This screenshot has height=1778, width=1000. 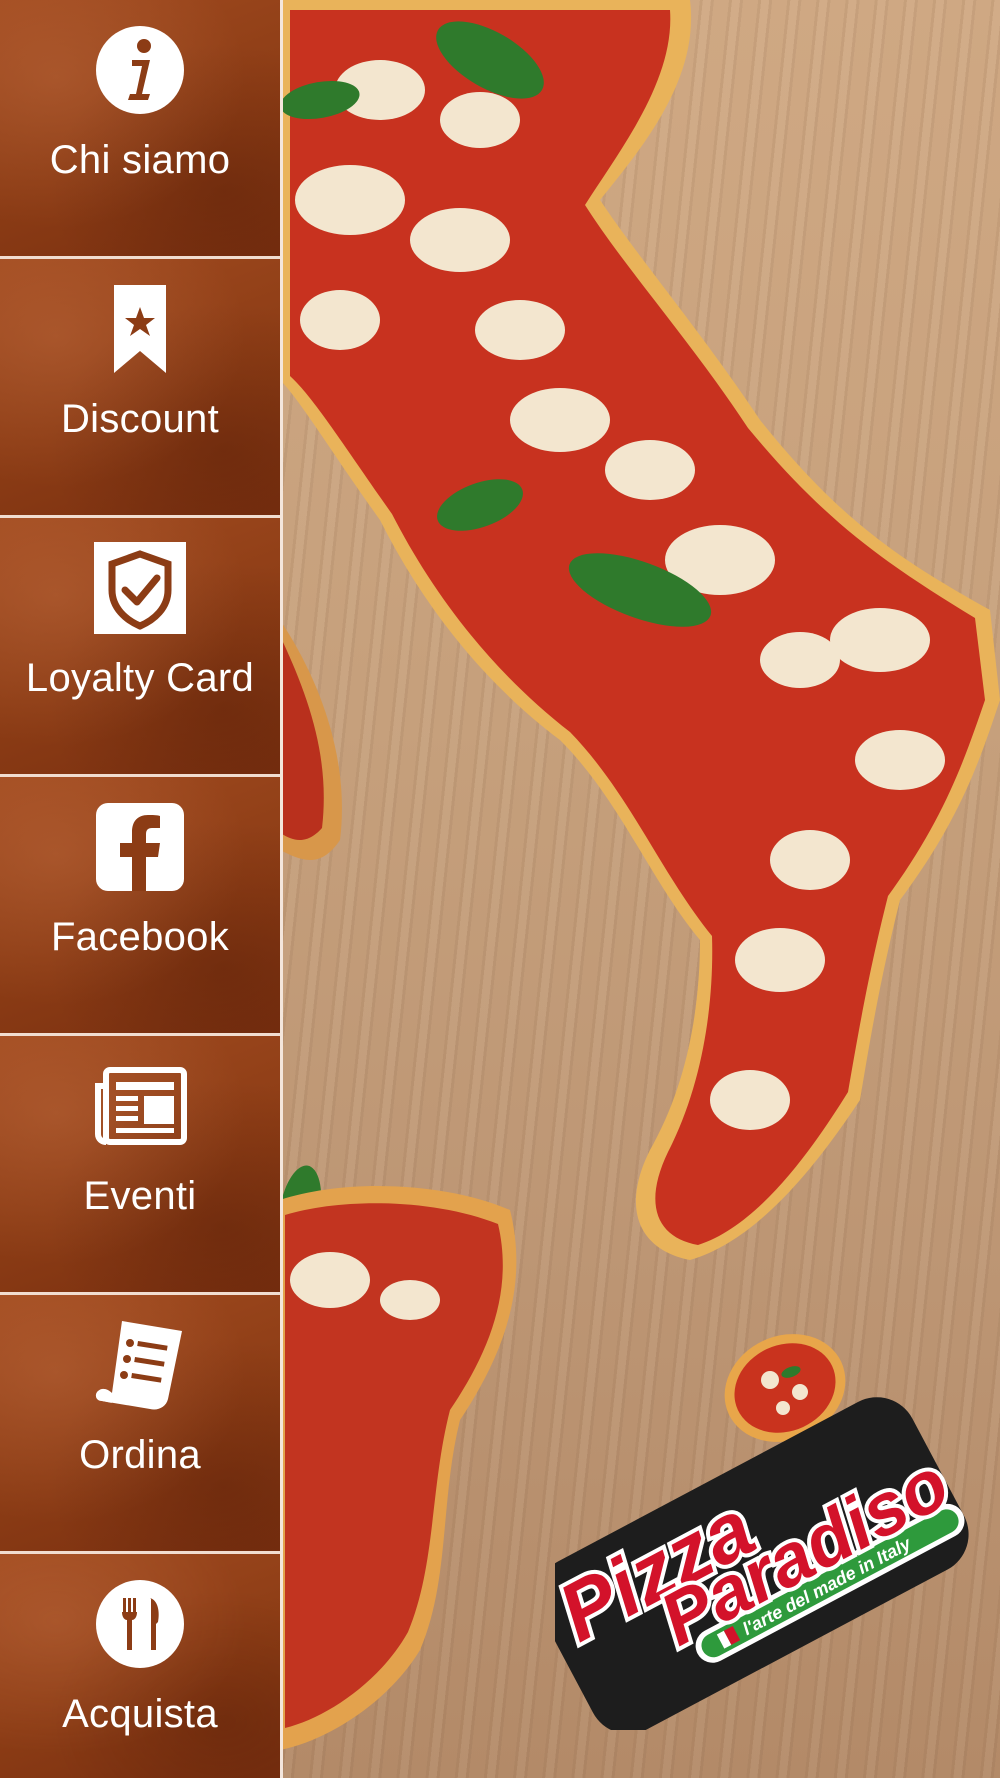 What do you see at coordinates (140, 160) in the screenshot?
I see `menu-item-label: Chi siamo` at bounding box center [140, 160].